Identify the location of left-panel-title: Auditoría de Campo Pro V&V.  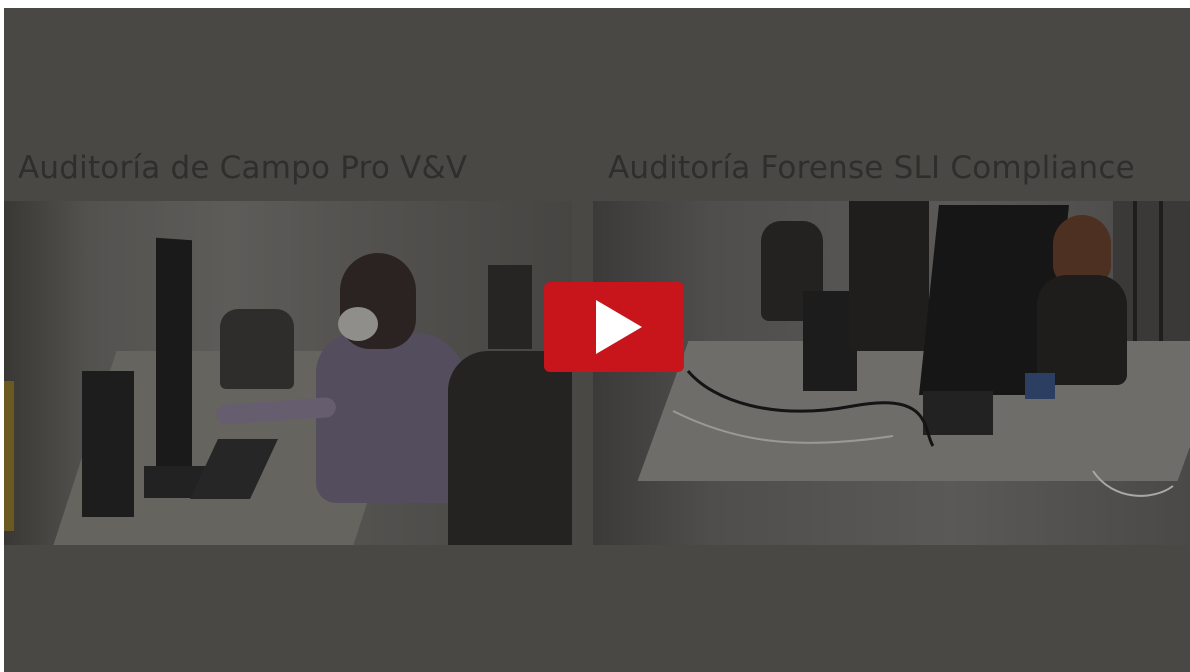
(243, 168).